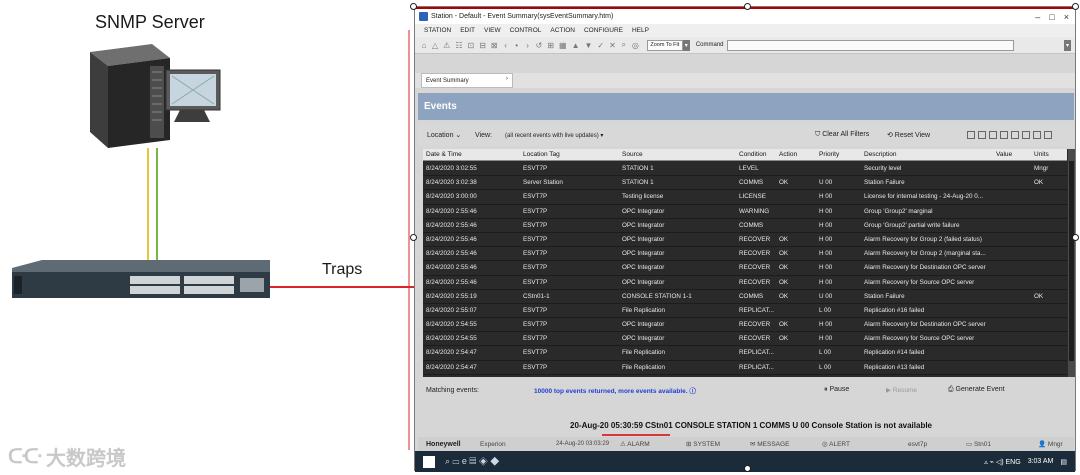 This screenshot has height=475, width=1080. What do you see at coordinates (851, 135) in the screenshot?
I see `clear-all-filters-button: ⛉ Clear All Filters` at bounding box center [851, 135].